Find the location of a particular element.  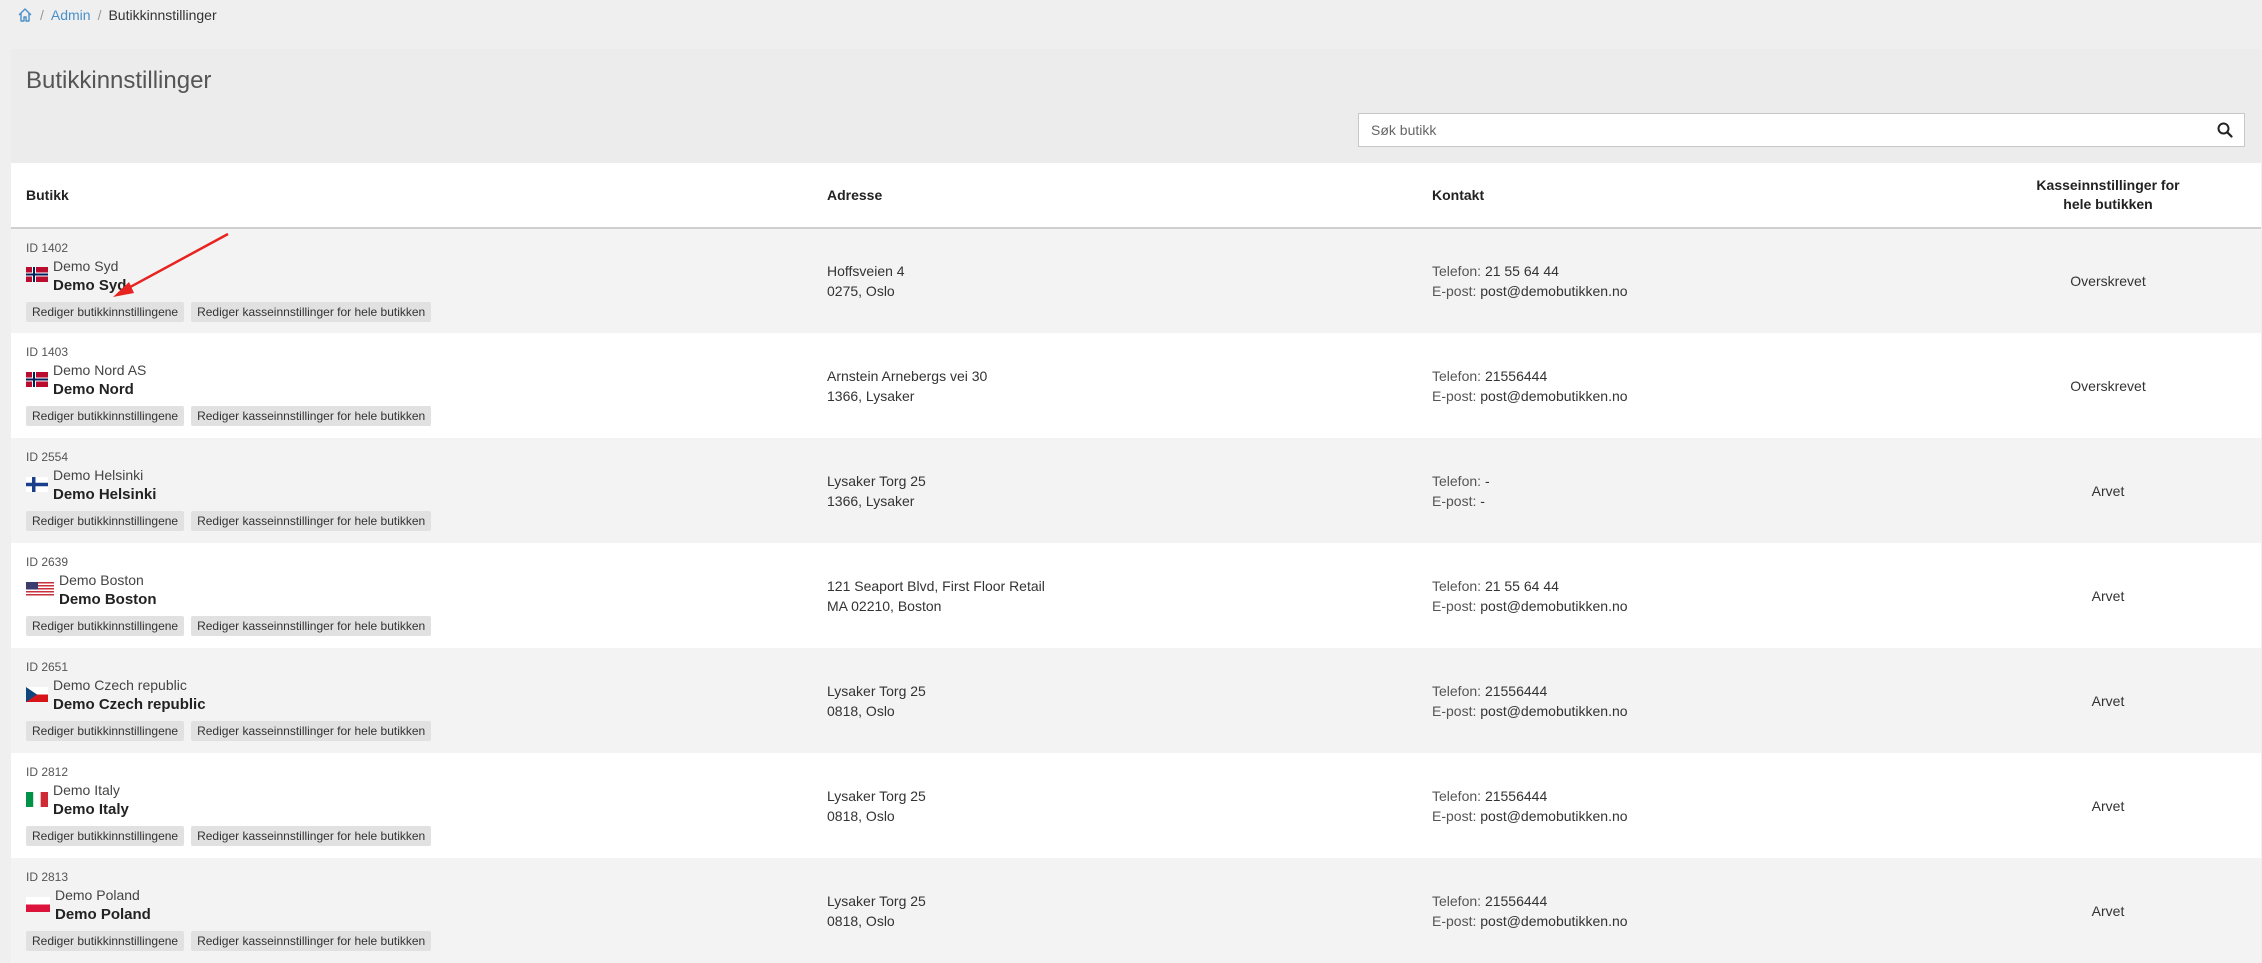

phone-value: - is located at coordinates (1487, 480).